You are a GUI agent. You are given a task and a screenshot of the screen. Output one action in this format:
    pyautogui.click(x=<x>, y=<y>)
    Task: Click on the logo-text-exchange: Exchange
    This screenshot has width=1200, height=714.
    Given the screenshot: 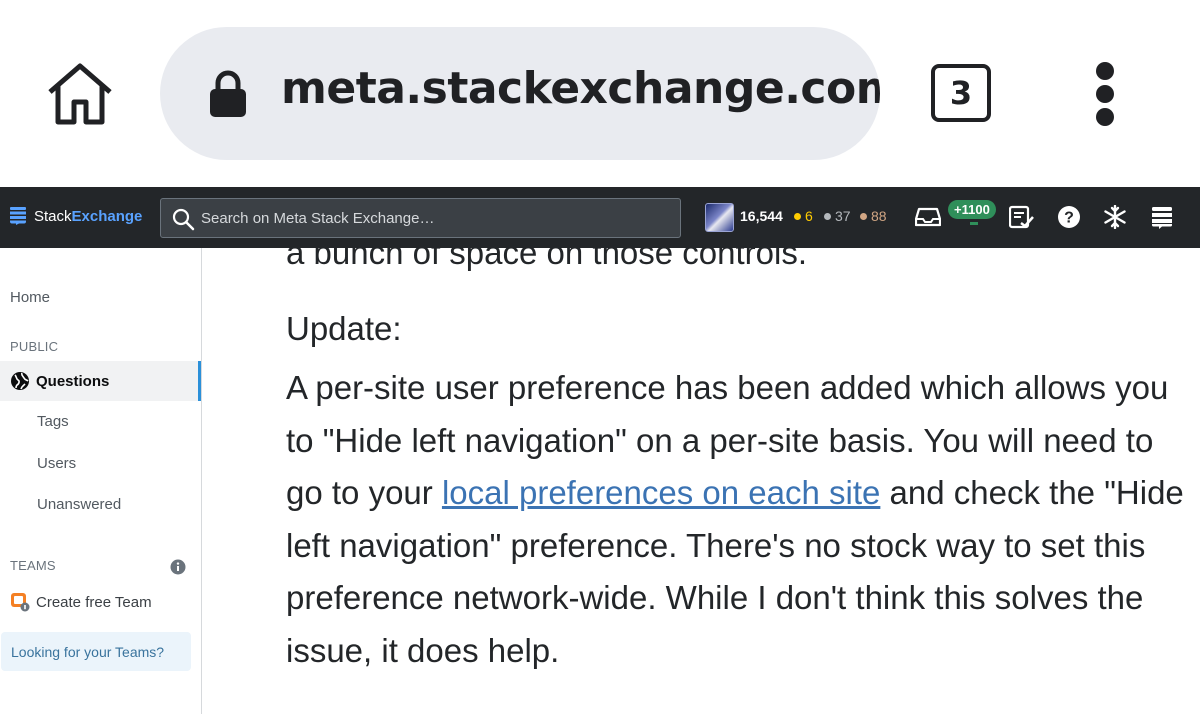 What is the action you would take?
    pyautogui.click(x=107, y=216)
    